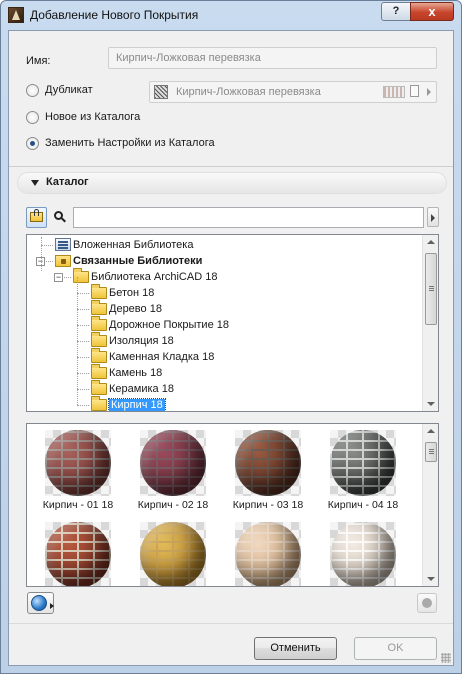 The width and height of the screenshot is (462, 674). Describe the element at coordinates (67, 182) in the screenshot. I see `catalog-title: Каталог` at that location.